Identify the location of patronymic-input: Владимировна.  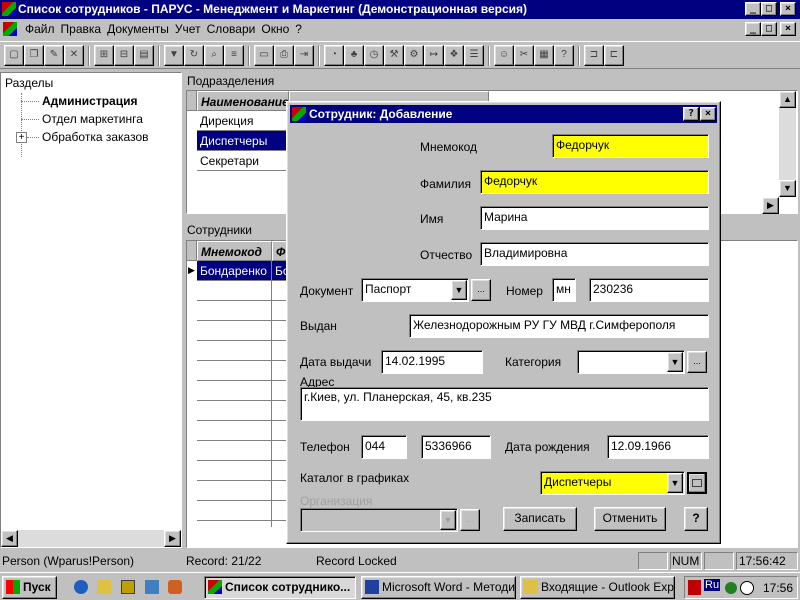
(594, 254).